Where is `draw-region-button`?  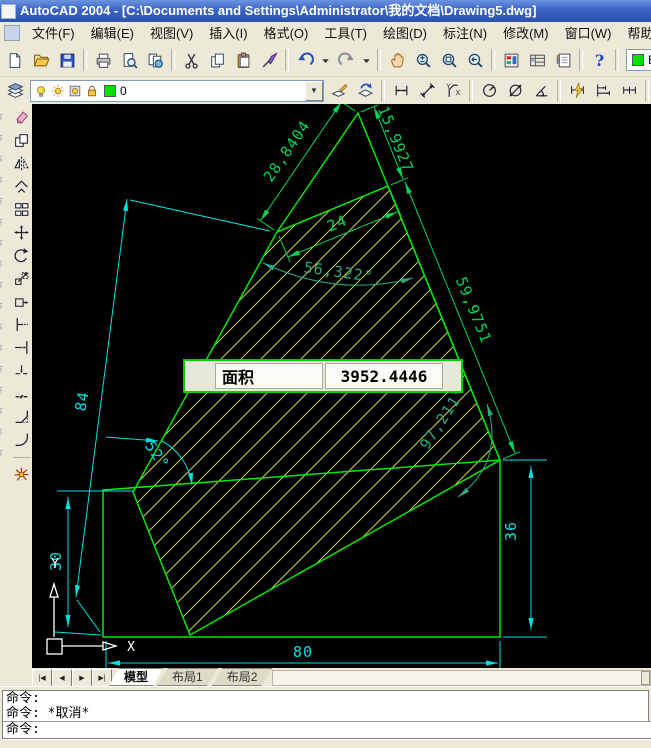
draw-region-button is located at coordinates (5, 431).